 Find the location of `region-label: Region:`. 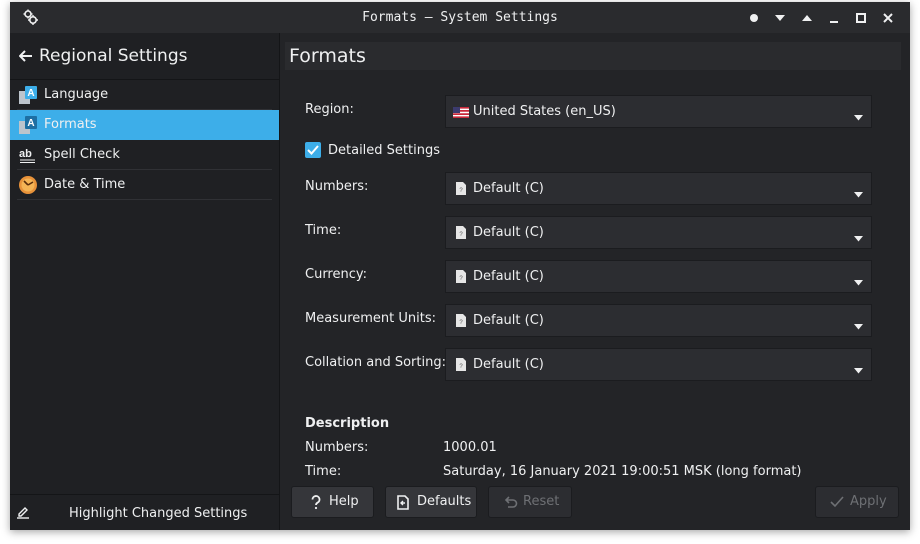

region-label: Region: is located at coordinates (329, 109).